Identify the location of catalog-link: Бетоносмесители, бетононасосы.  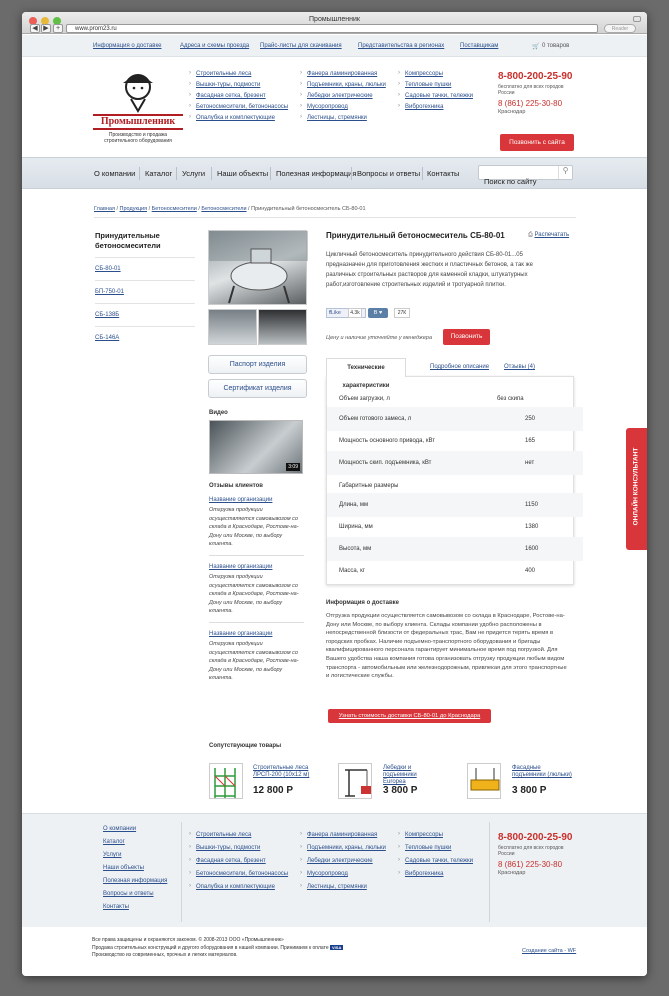
(244, 106).